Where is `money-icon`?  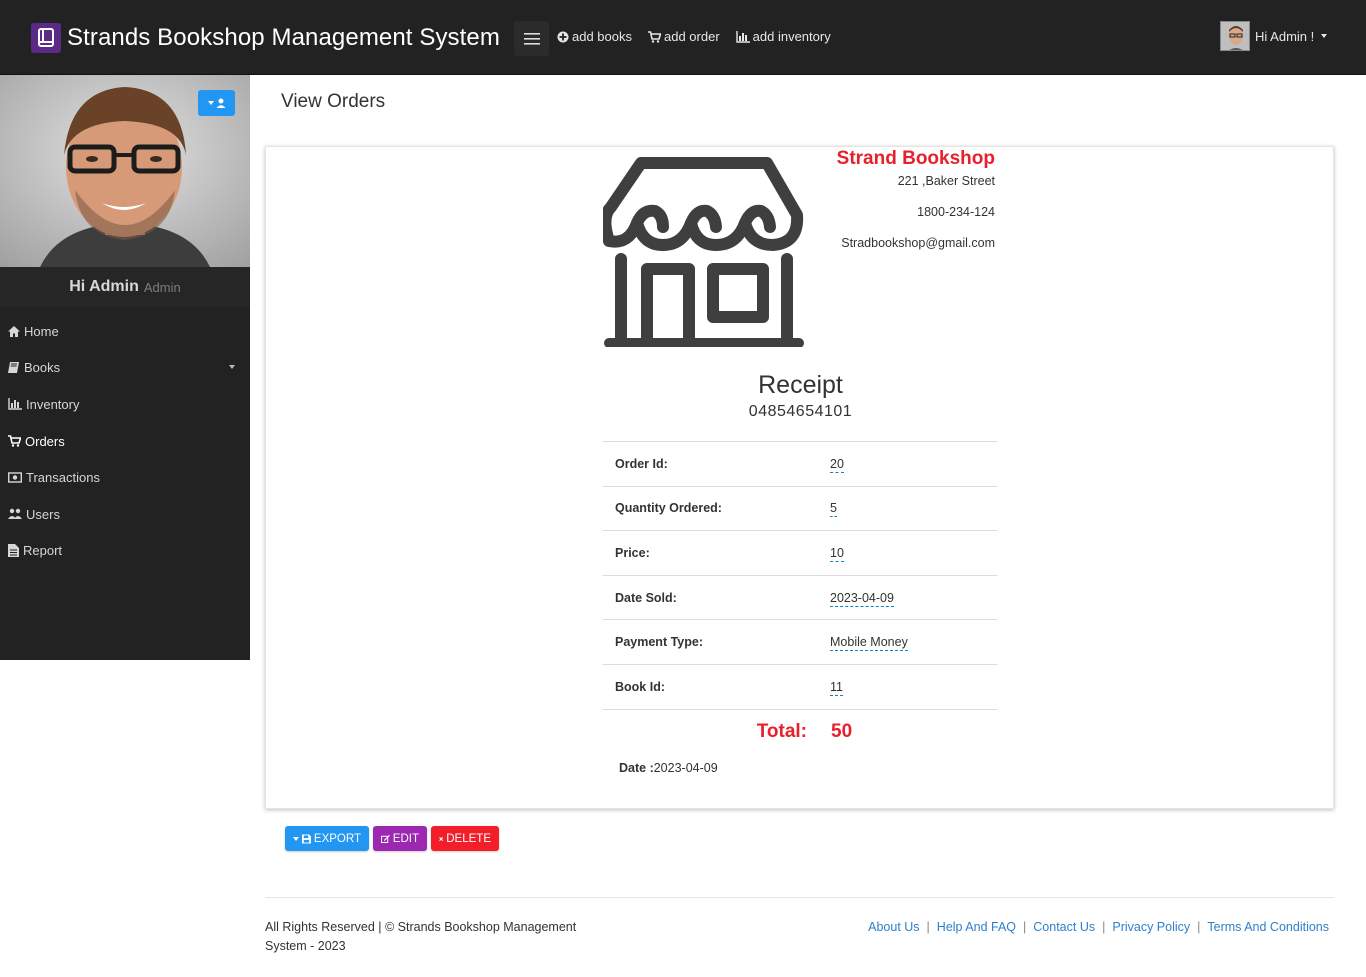 money-icon is located at coordinates (15, 477).